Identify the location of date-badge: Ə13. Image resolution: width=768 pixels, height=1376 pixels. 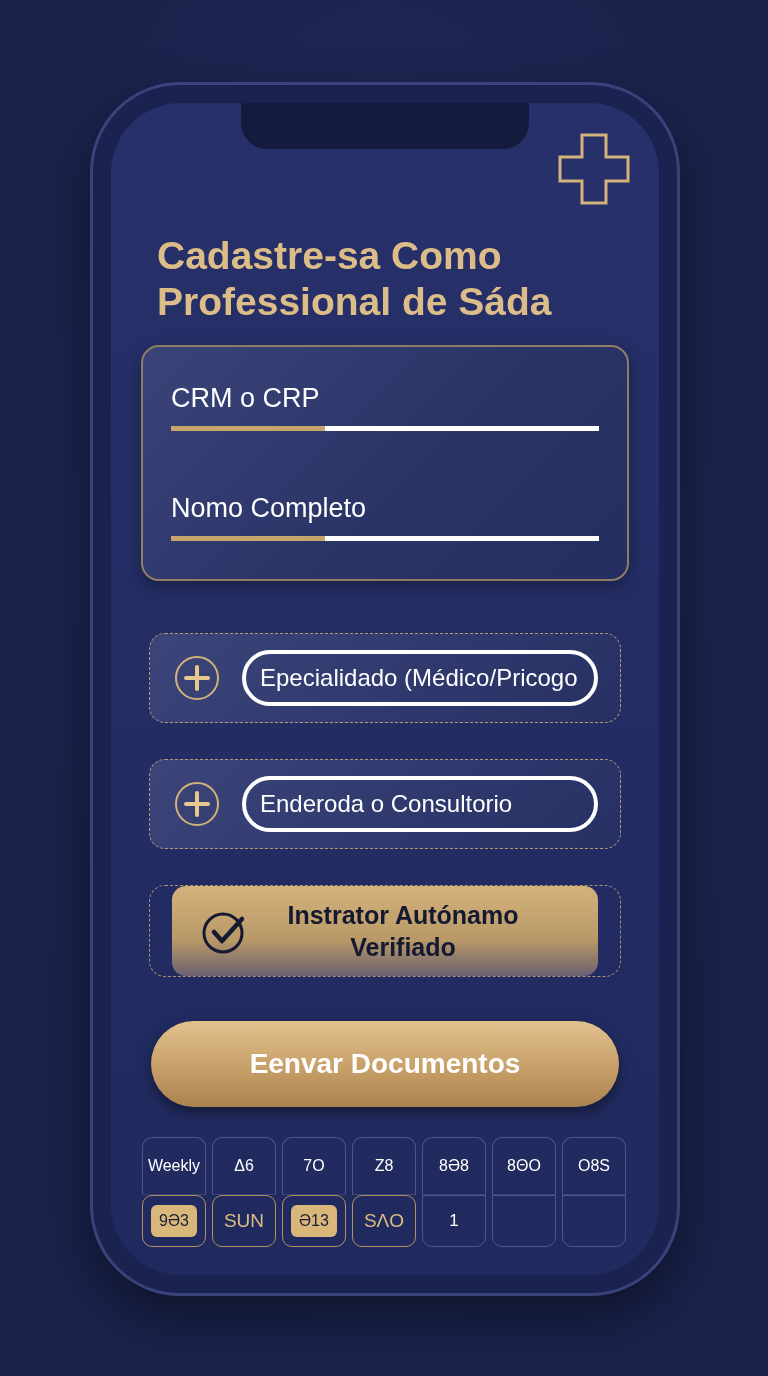
(314, 1221).